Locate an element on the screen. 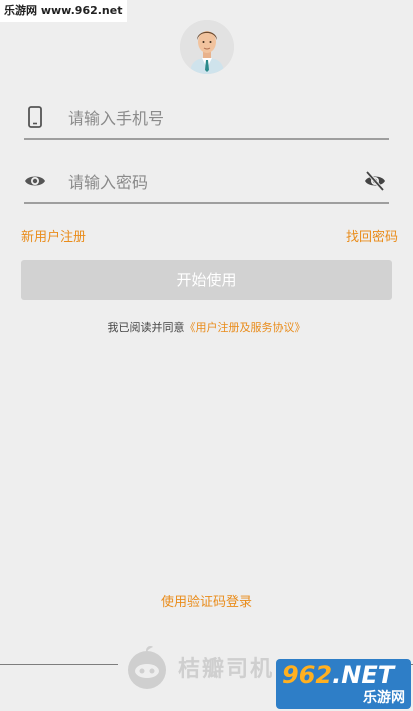 The height and width of the screenshot is (711, 413). code-login-link: 使用验证码登录 is located at coordinates (206, 600).